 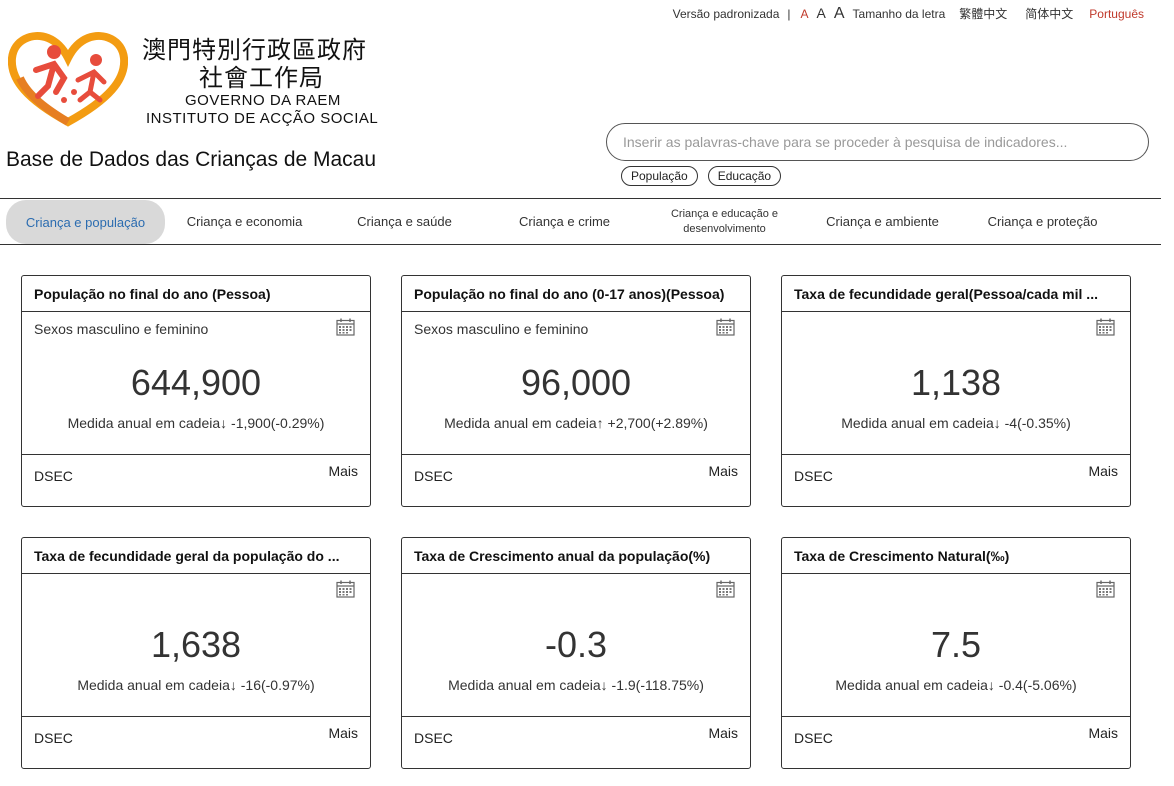 What do you see at coordinates (701, 176) in the screenshot?
I see `search-tags: População Educação` at bounding box center [701, 176].